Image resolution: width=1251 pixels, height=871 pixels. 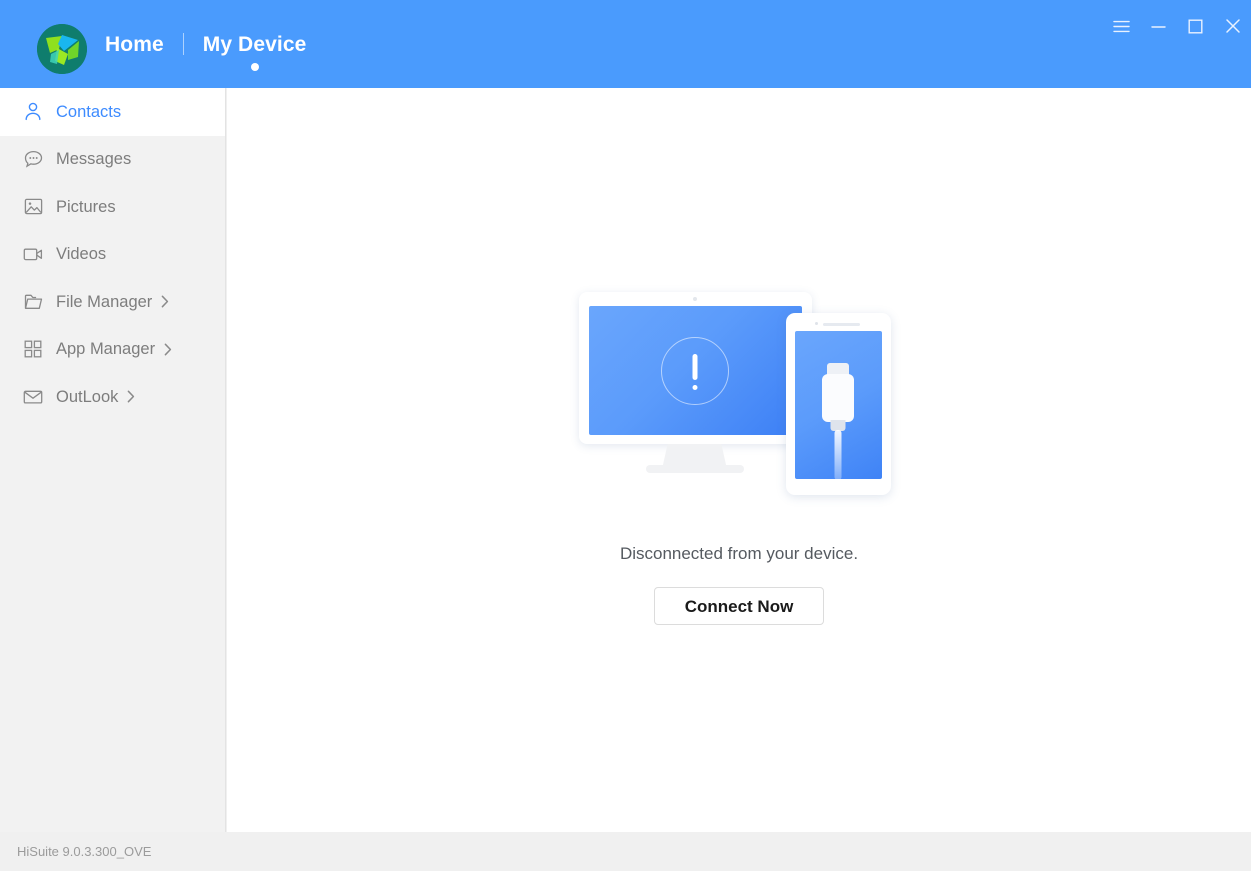 What do you see at coordinates (33, 397) in the screenshot?
I see `envelope-icon` at bounding box center [33, 397].